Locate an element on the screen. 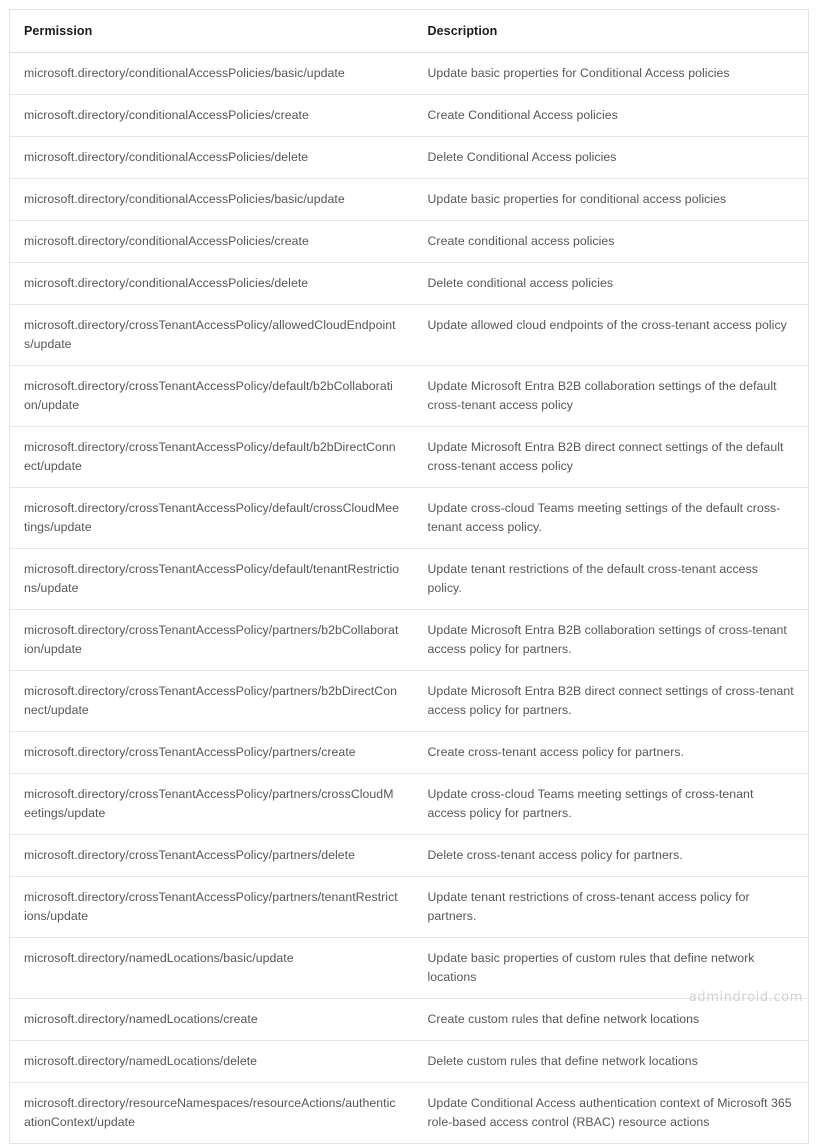 This screenshot has width=817, height=1144. table-header: Permission Description is located at coordinates (409, 31).